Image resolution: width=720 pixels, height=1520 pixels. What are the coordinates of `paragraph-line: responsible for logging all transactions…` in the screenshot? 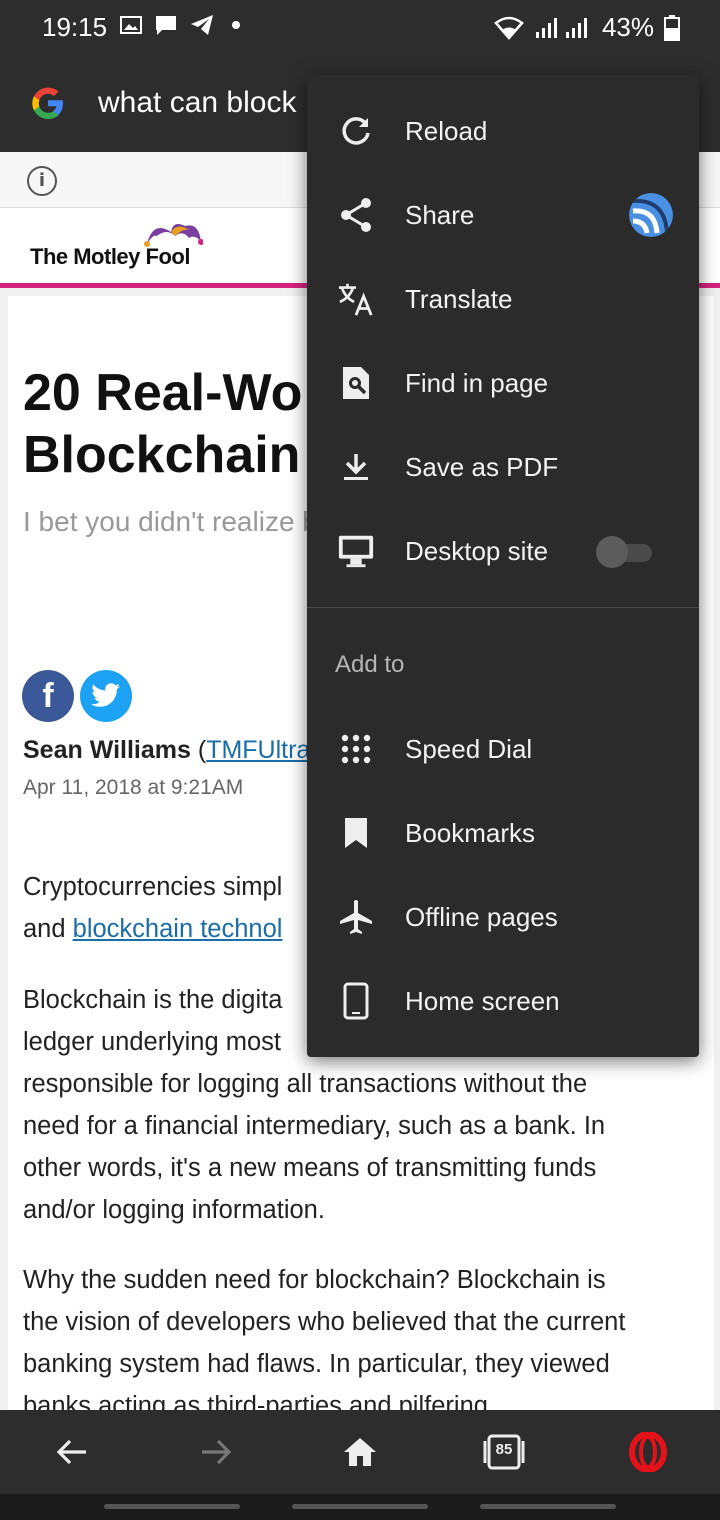 It's located at (305, 1084).